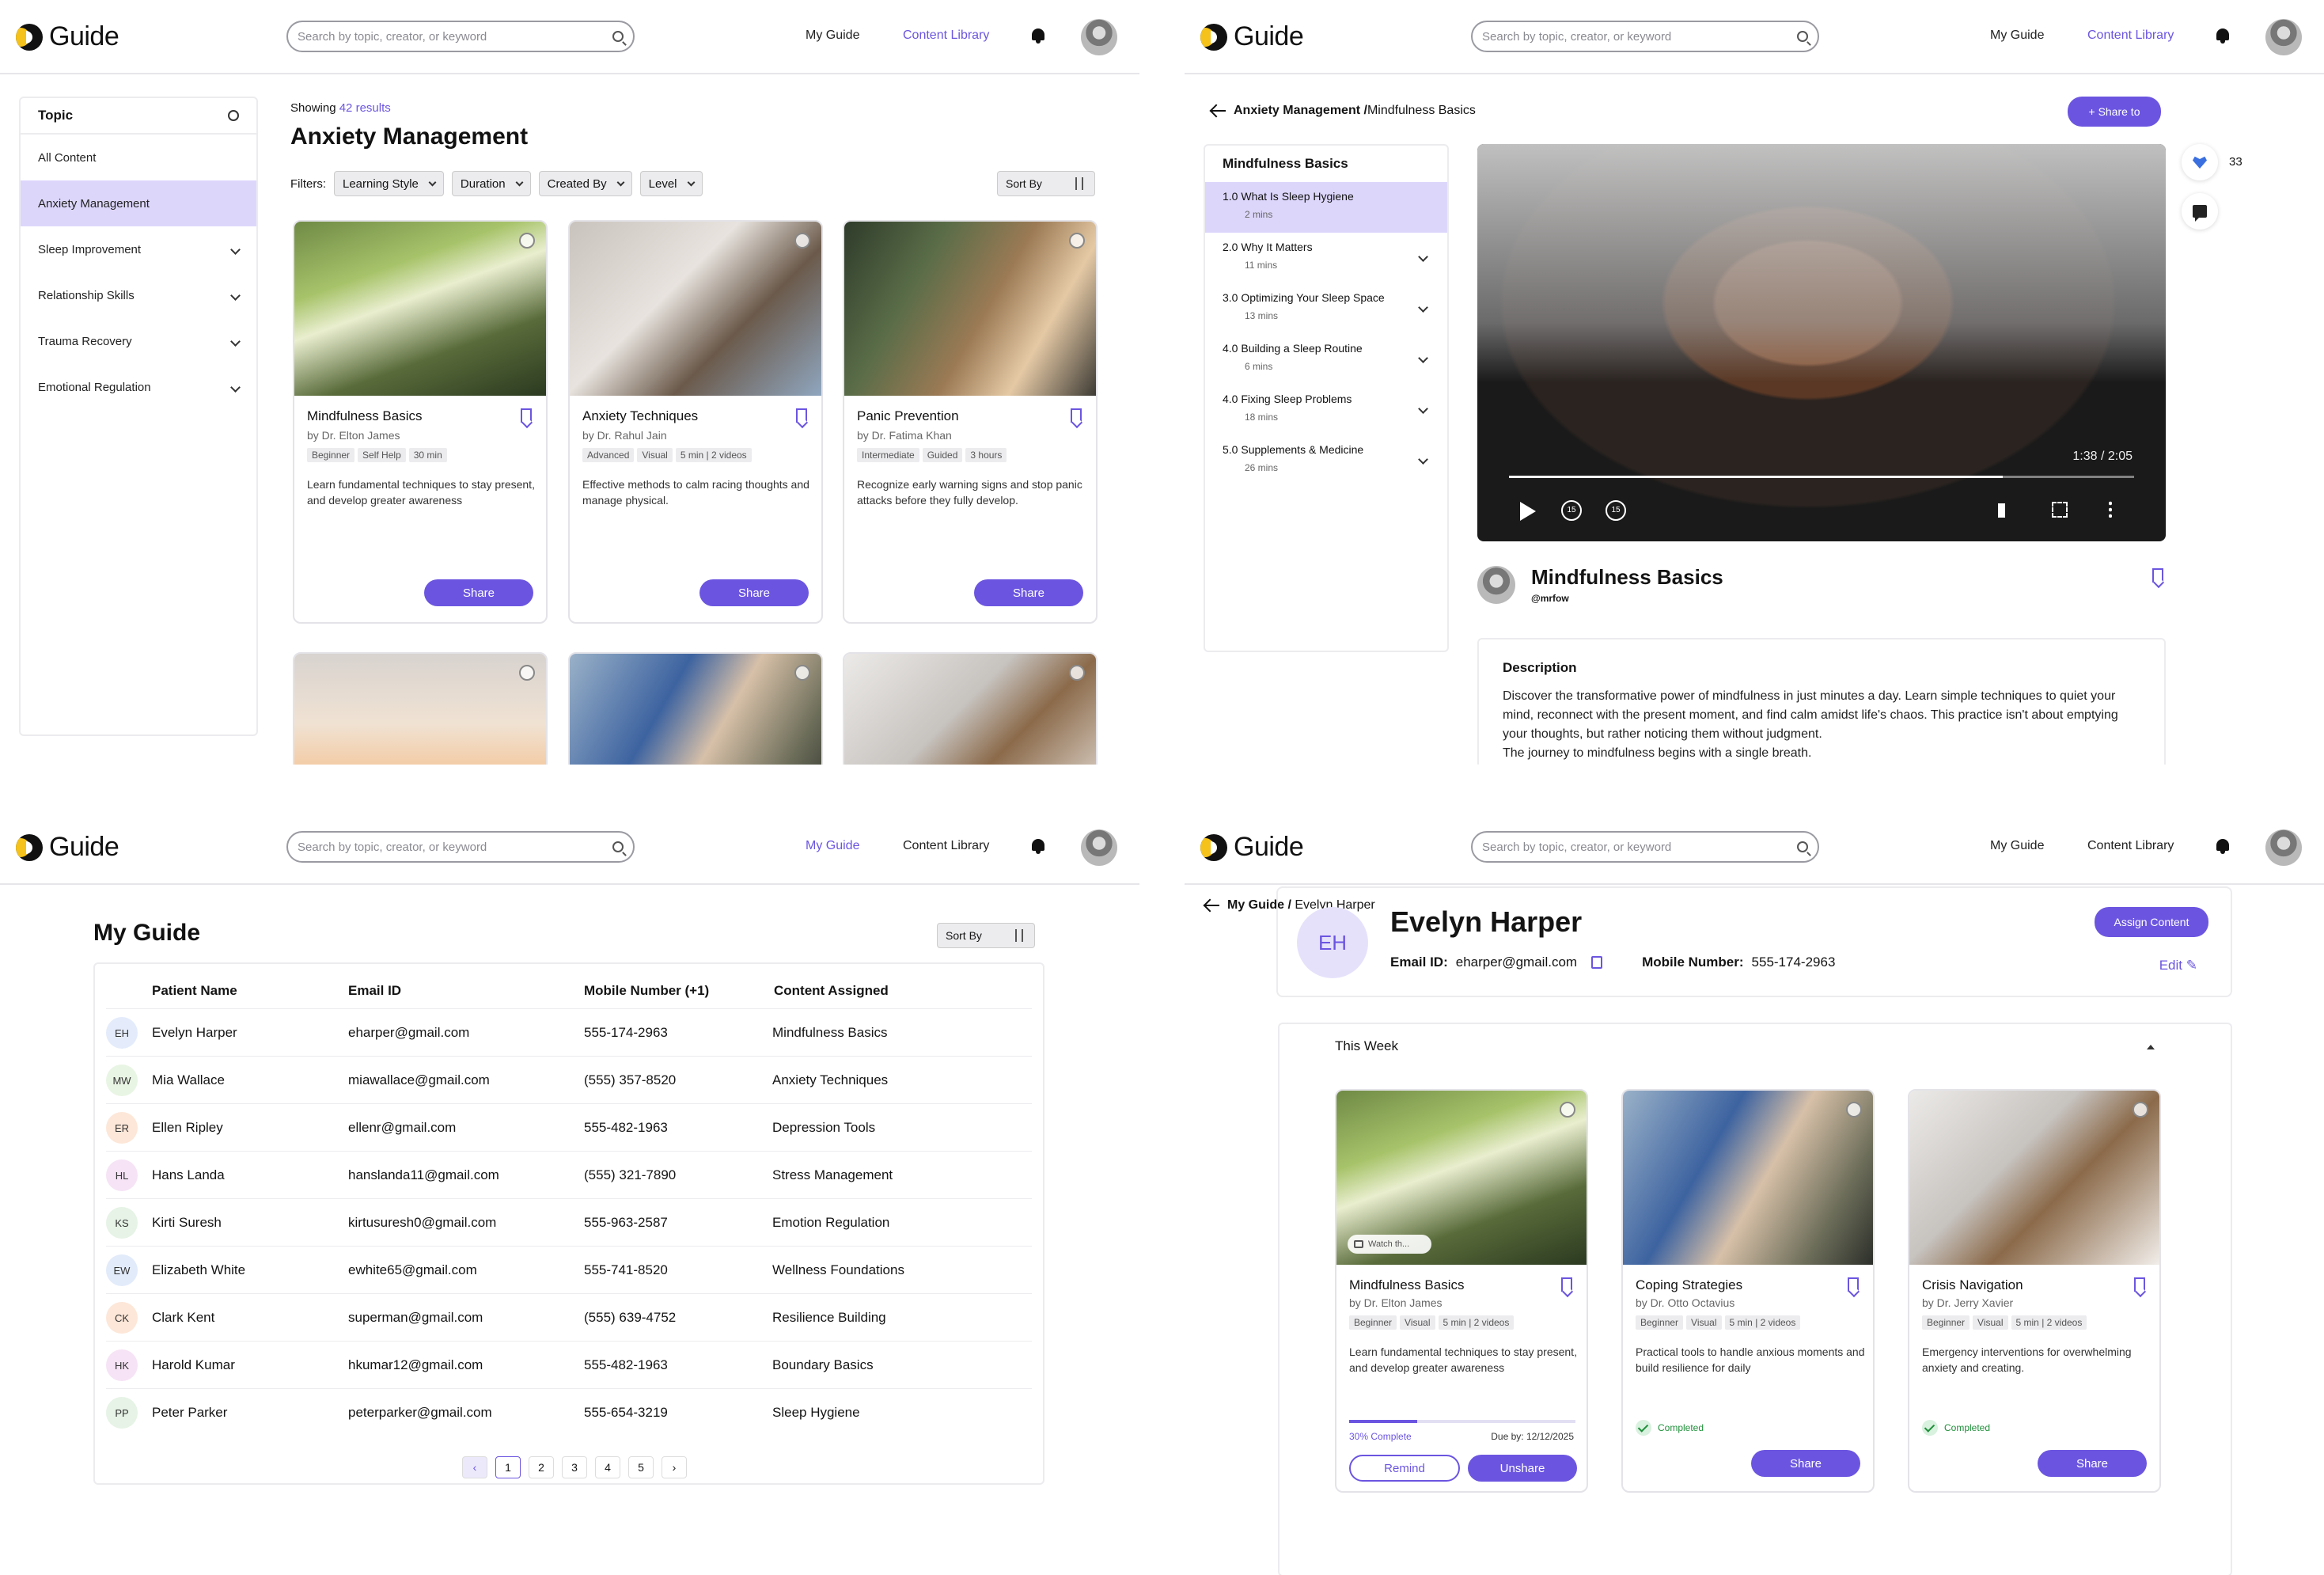 The height and width of the screenshot is (1575, 2324). I want to click on remind-button: Remind, so click(1404, 1468).